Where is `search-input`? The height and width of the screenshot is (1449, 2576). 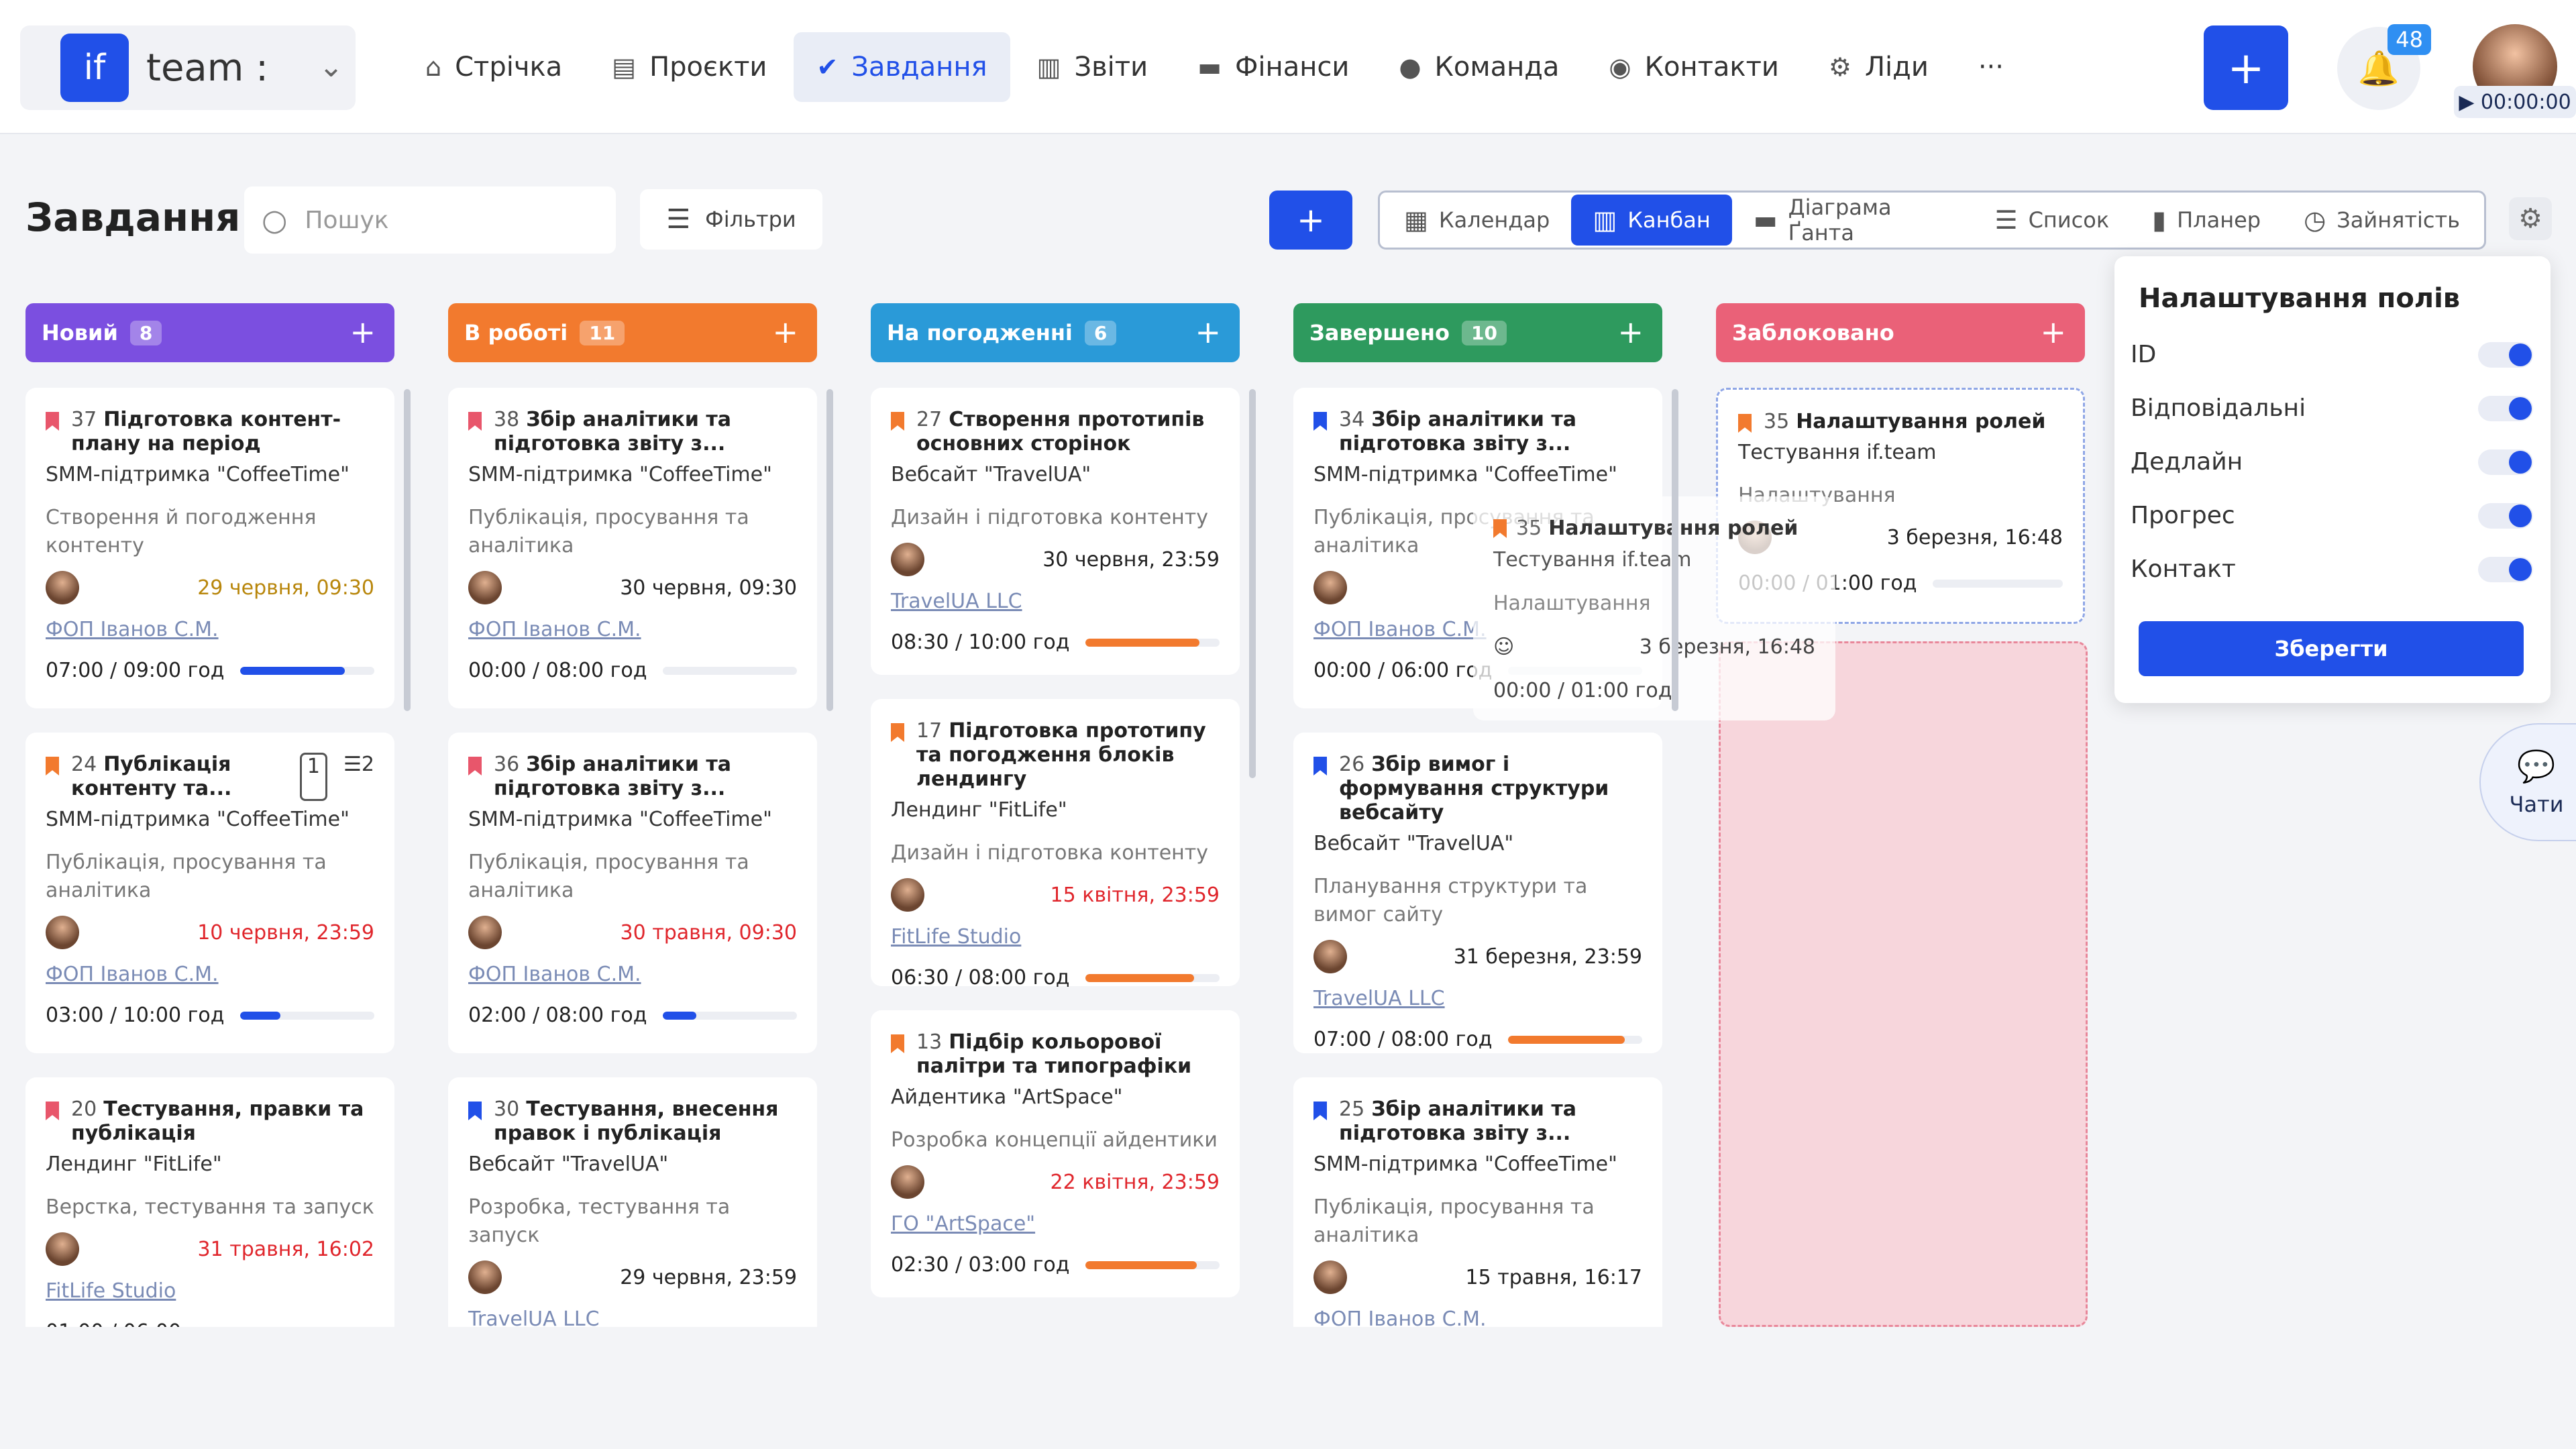
search-input is located at coordinates (439, 220).